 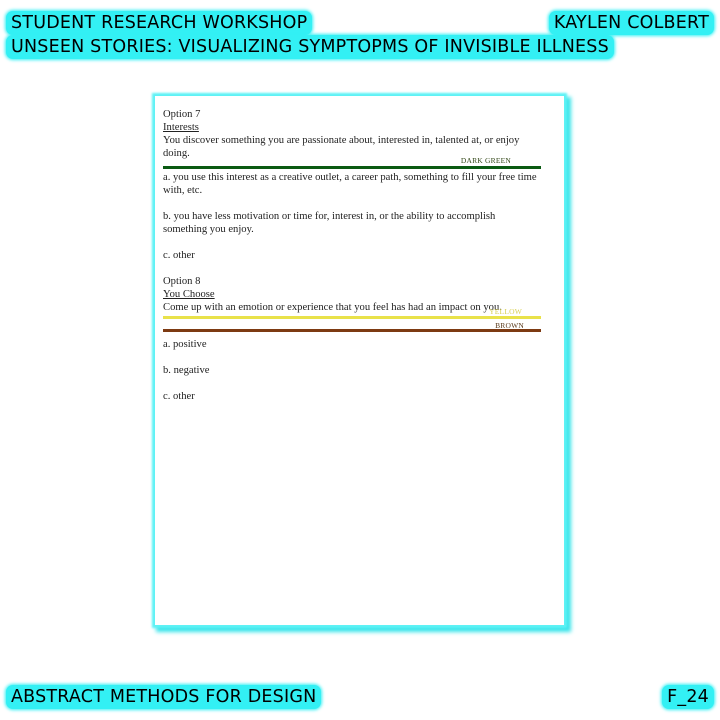 What do you see at coordinates (185, 344) in the screenshot?
I see `option8-choice-a: a. positive` at bounding box center [185, 344].